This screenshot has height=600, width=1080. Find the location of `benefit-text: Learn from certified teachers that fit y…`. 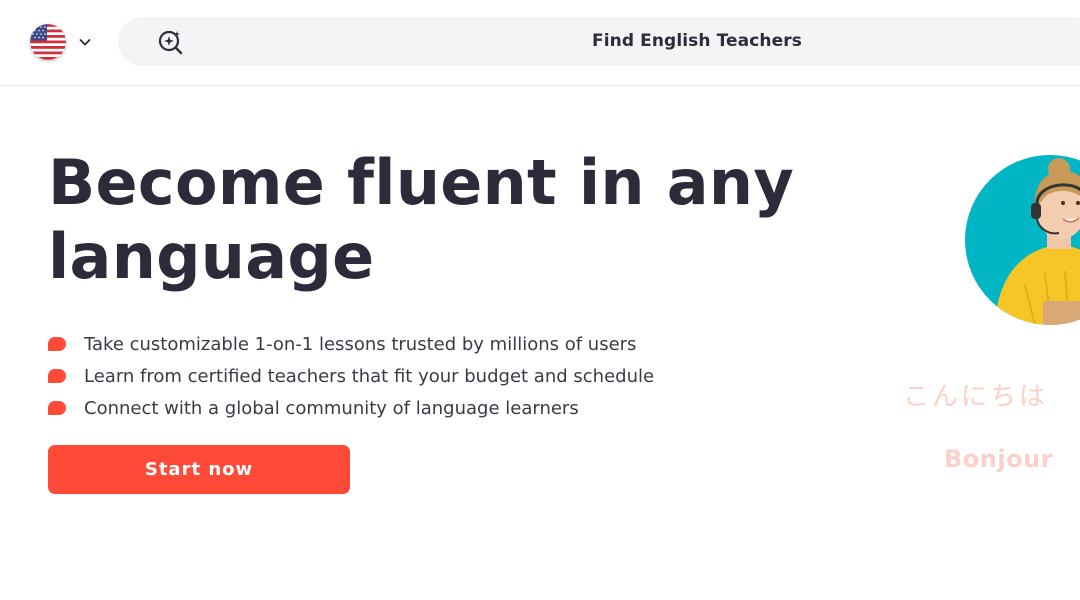

benefit-text: Learn from certified teachers that fit y… is located at coordinates (369, 376).